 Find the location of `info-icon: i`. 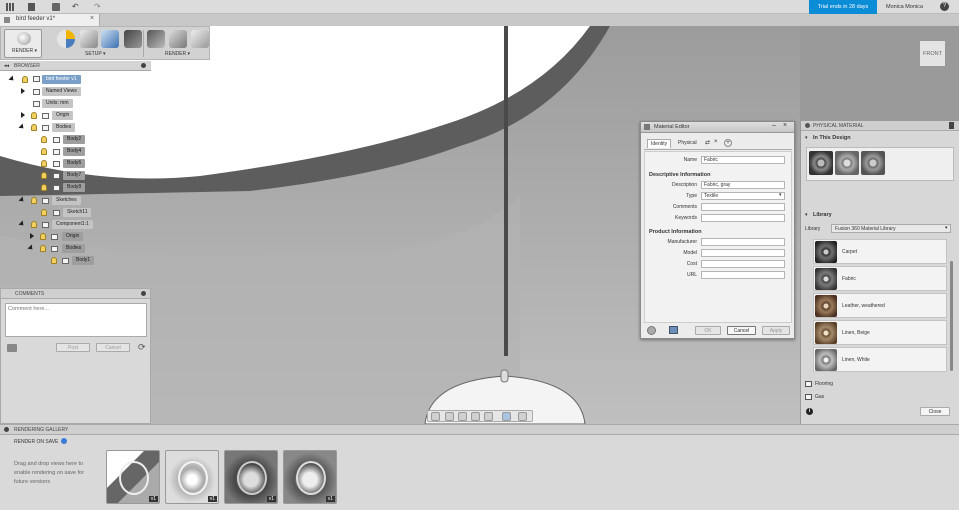

info-icon: i is located at coordinates (809, 411).